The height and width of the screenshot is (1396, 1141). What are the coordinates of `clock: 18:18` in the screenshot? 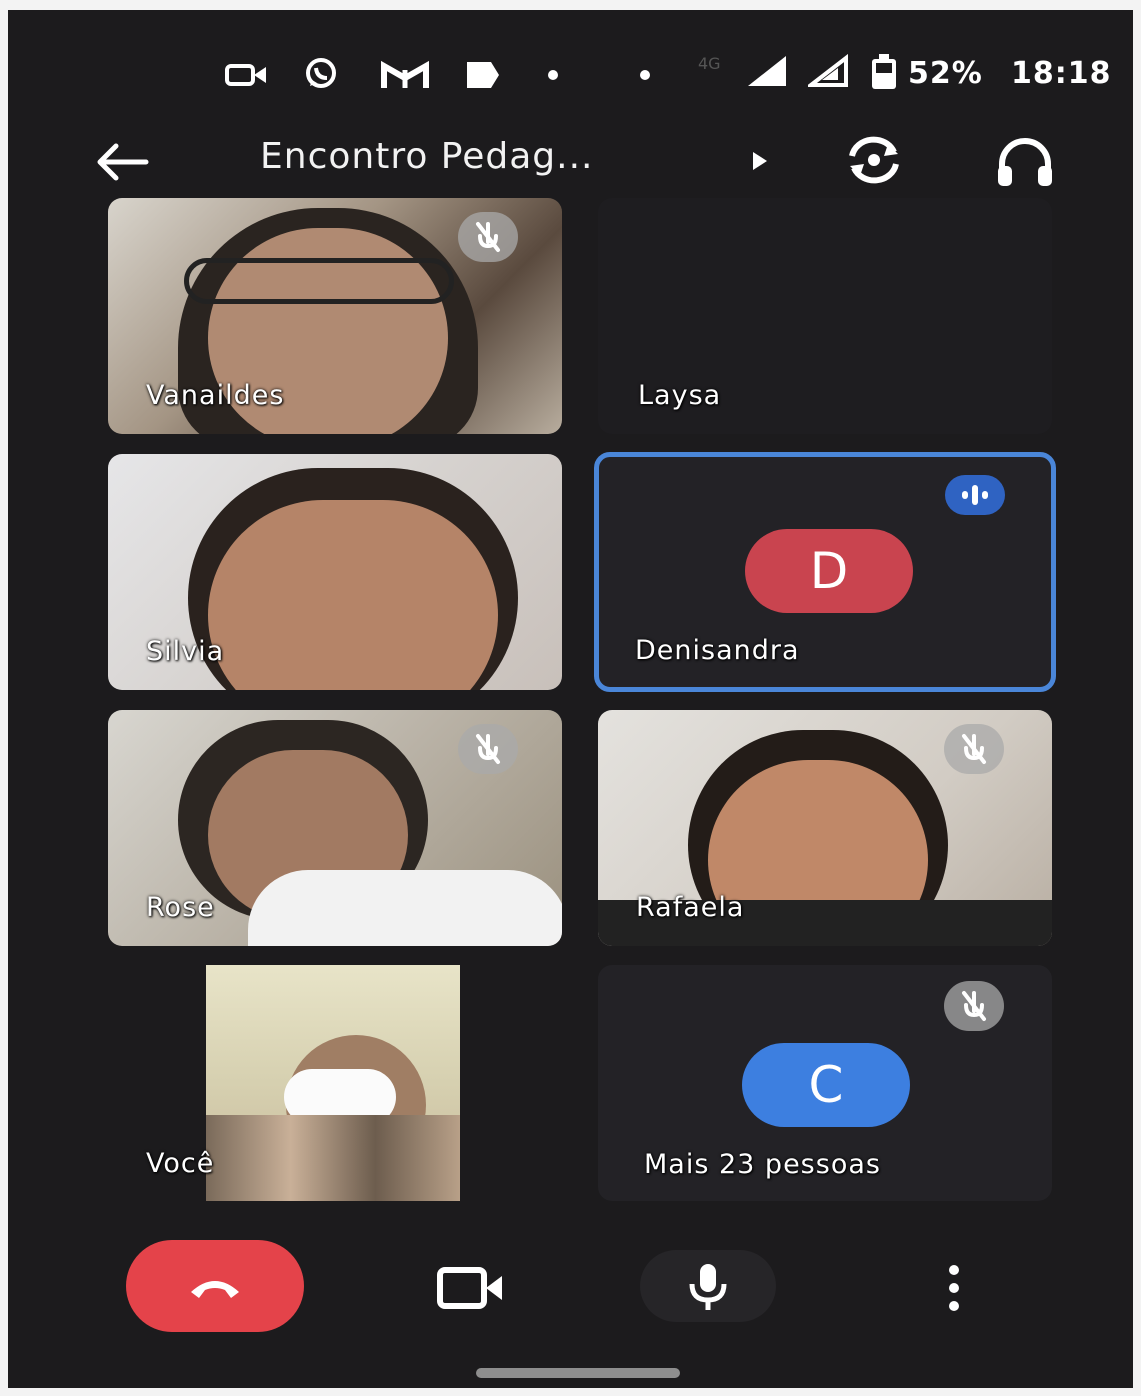 It's located at (1061, 73).